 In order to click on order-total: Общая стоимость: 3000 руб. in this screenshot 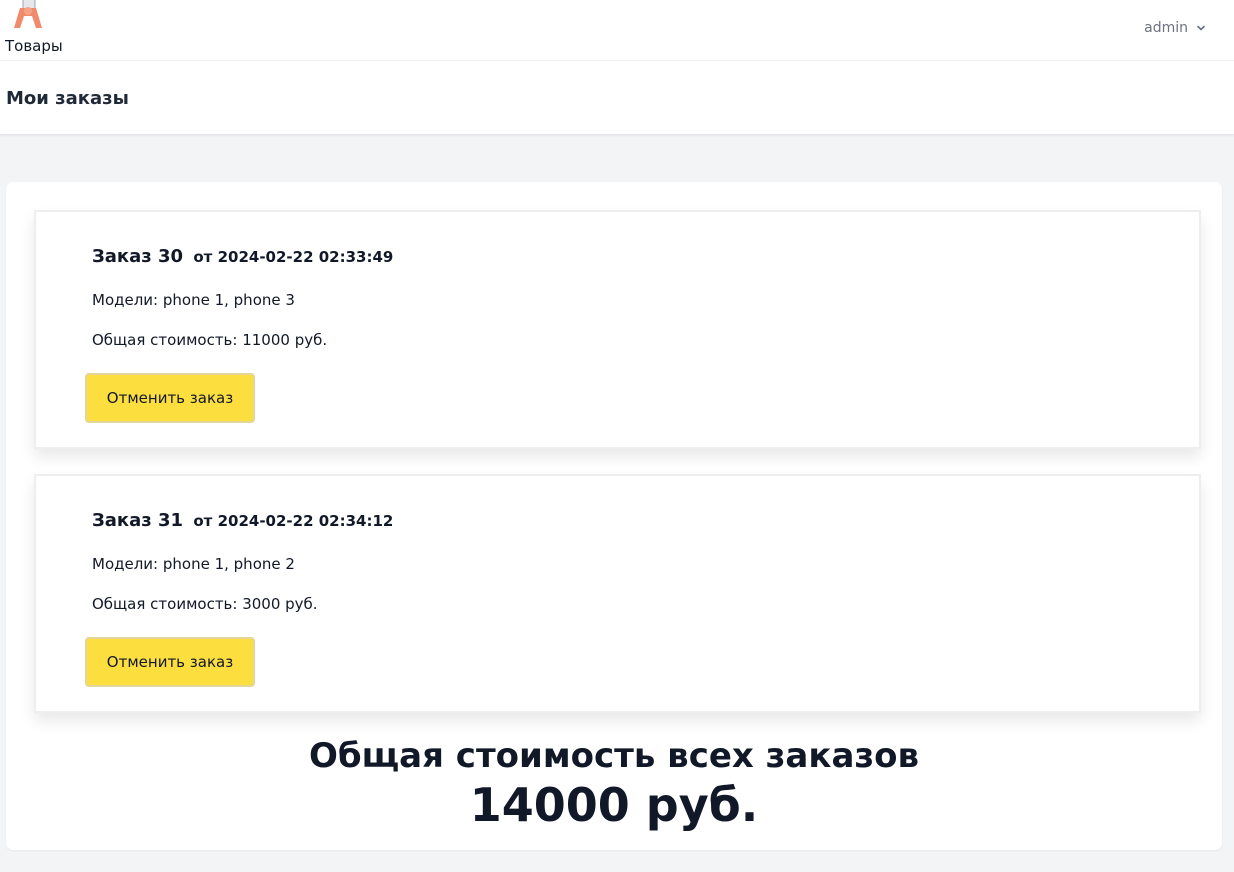, I will do `click(205, 604)`.